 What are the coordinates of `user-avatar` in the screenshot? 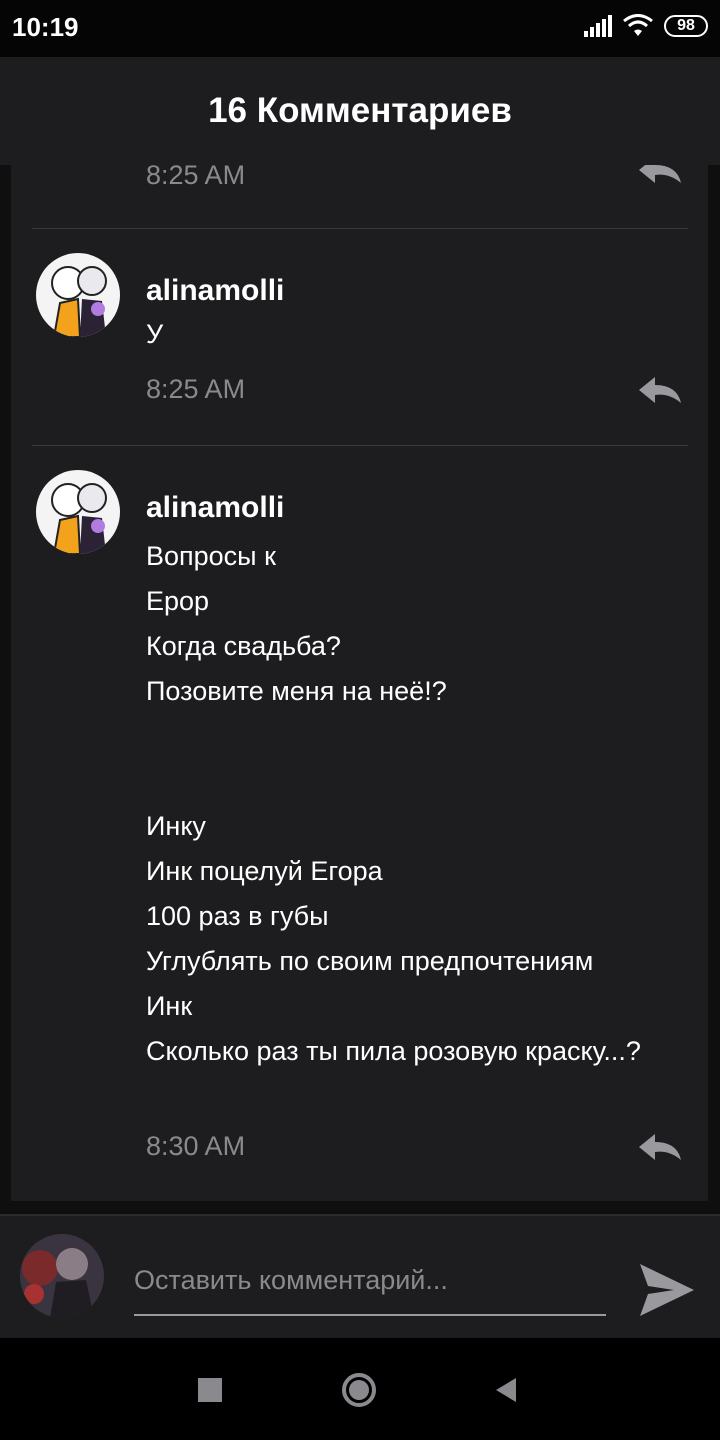 It's located at (62, 1276).